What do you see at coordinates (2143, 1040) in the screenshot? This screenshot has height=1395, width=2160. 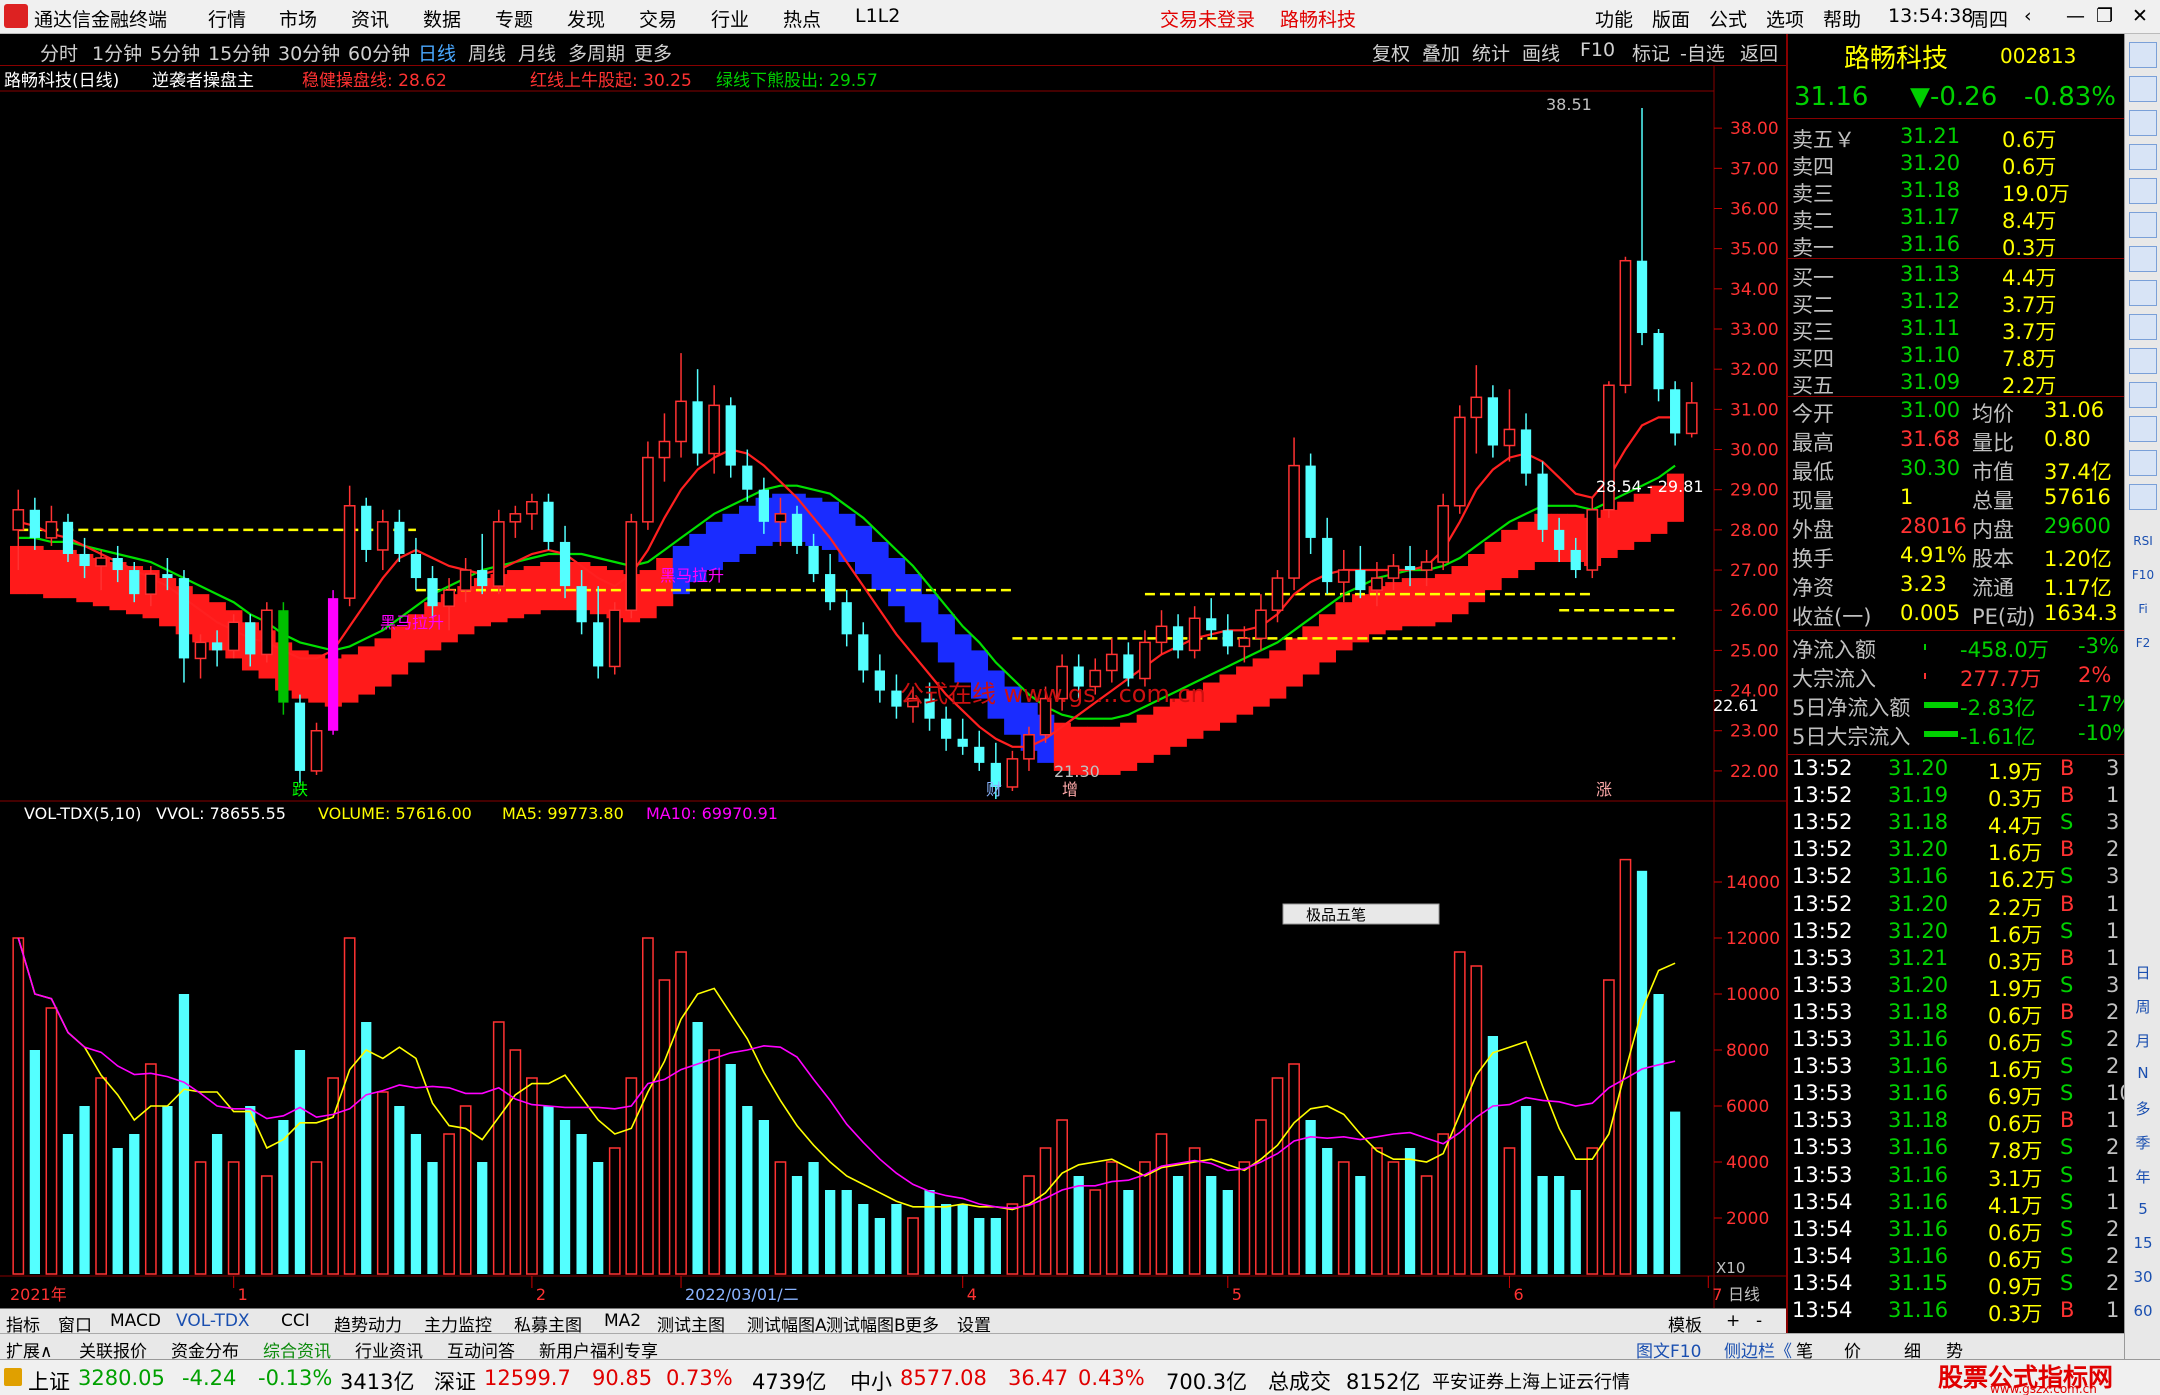 I see `sidebar-period-2: 月` at bounding box center [2143, 1040].